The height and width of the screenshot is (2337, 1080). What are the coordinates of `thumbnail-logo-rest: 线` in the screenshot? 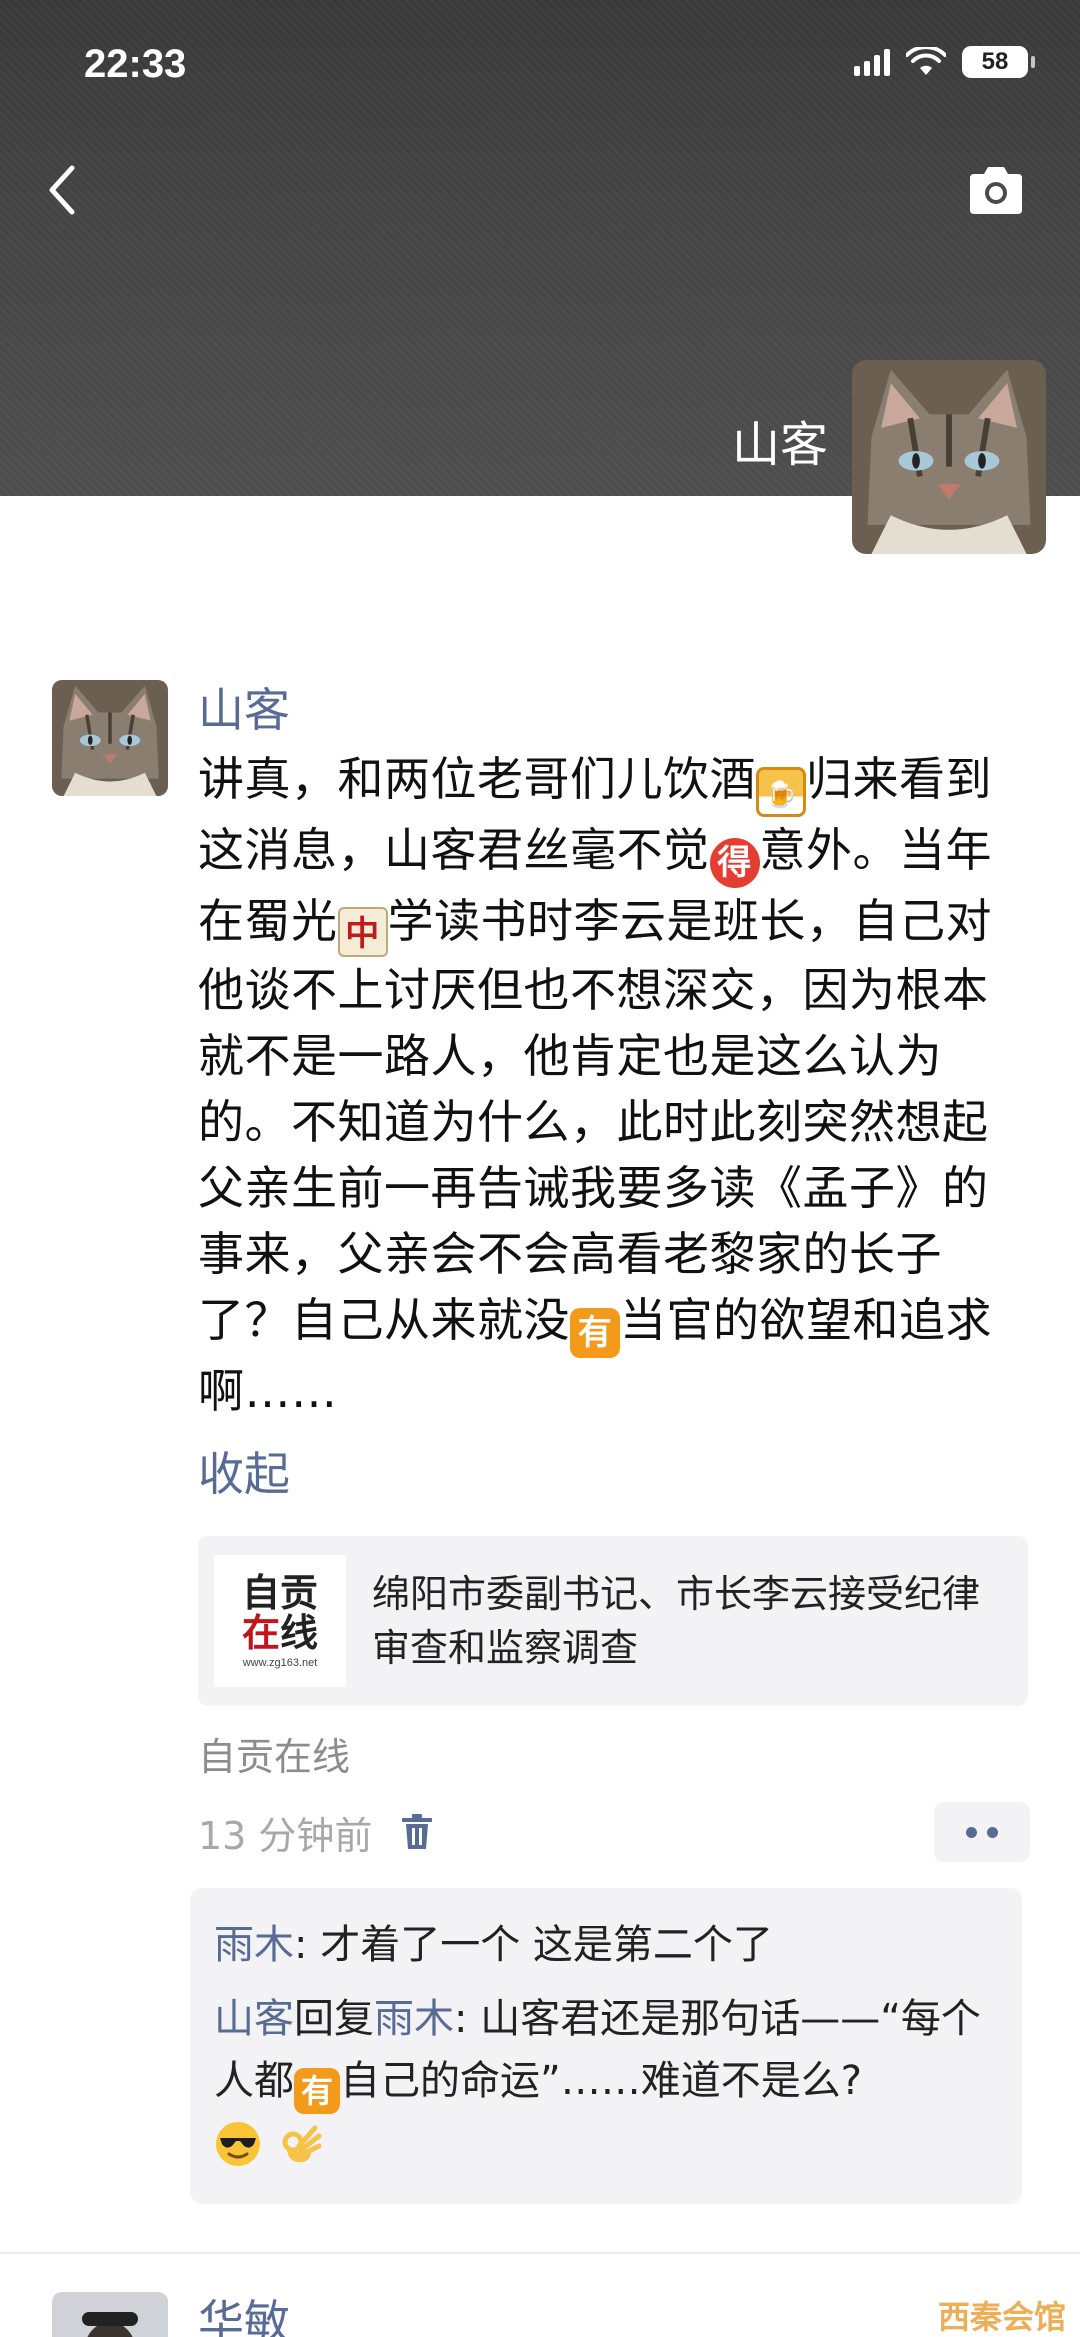 It's located at (299, 1632).